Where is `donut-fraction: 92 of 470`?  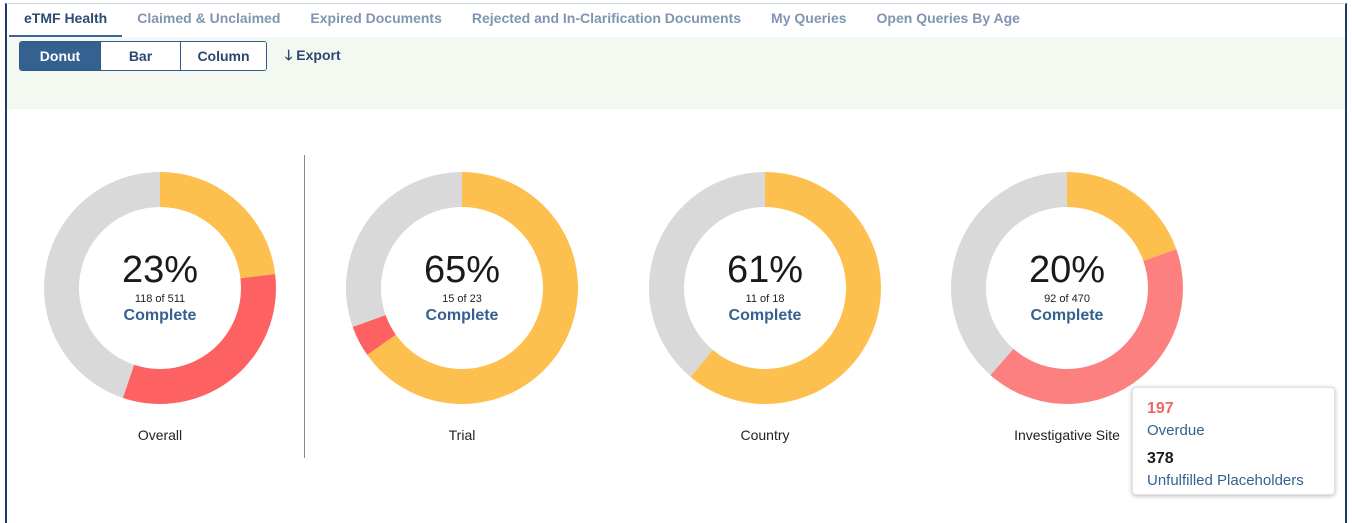 donut-fraction: 92 of 470 is located at coordinates (1067, 299).